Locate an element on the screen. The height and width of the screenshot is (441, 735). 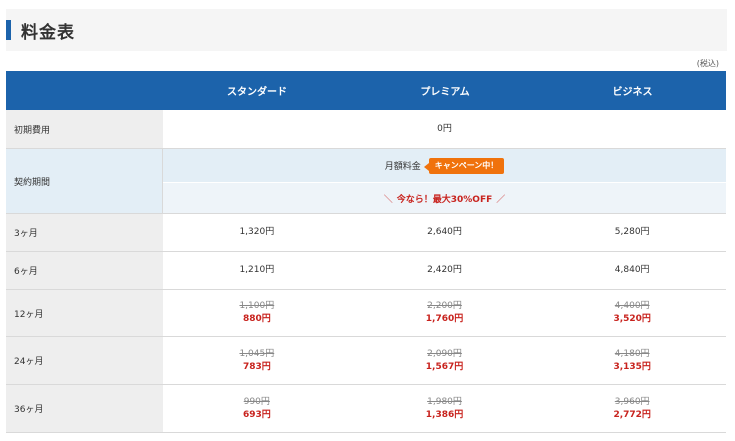
price-cell-premium: 2,640円 is located at coordinates (445, 232).